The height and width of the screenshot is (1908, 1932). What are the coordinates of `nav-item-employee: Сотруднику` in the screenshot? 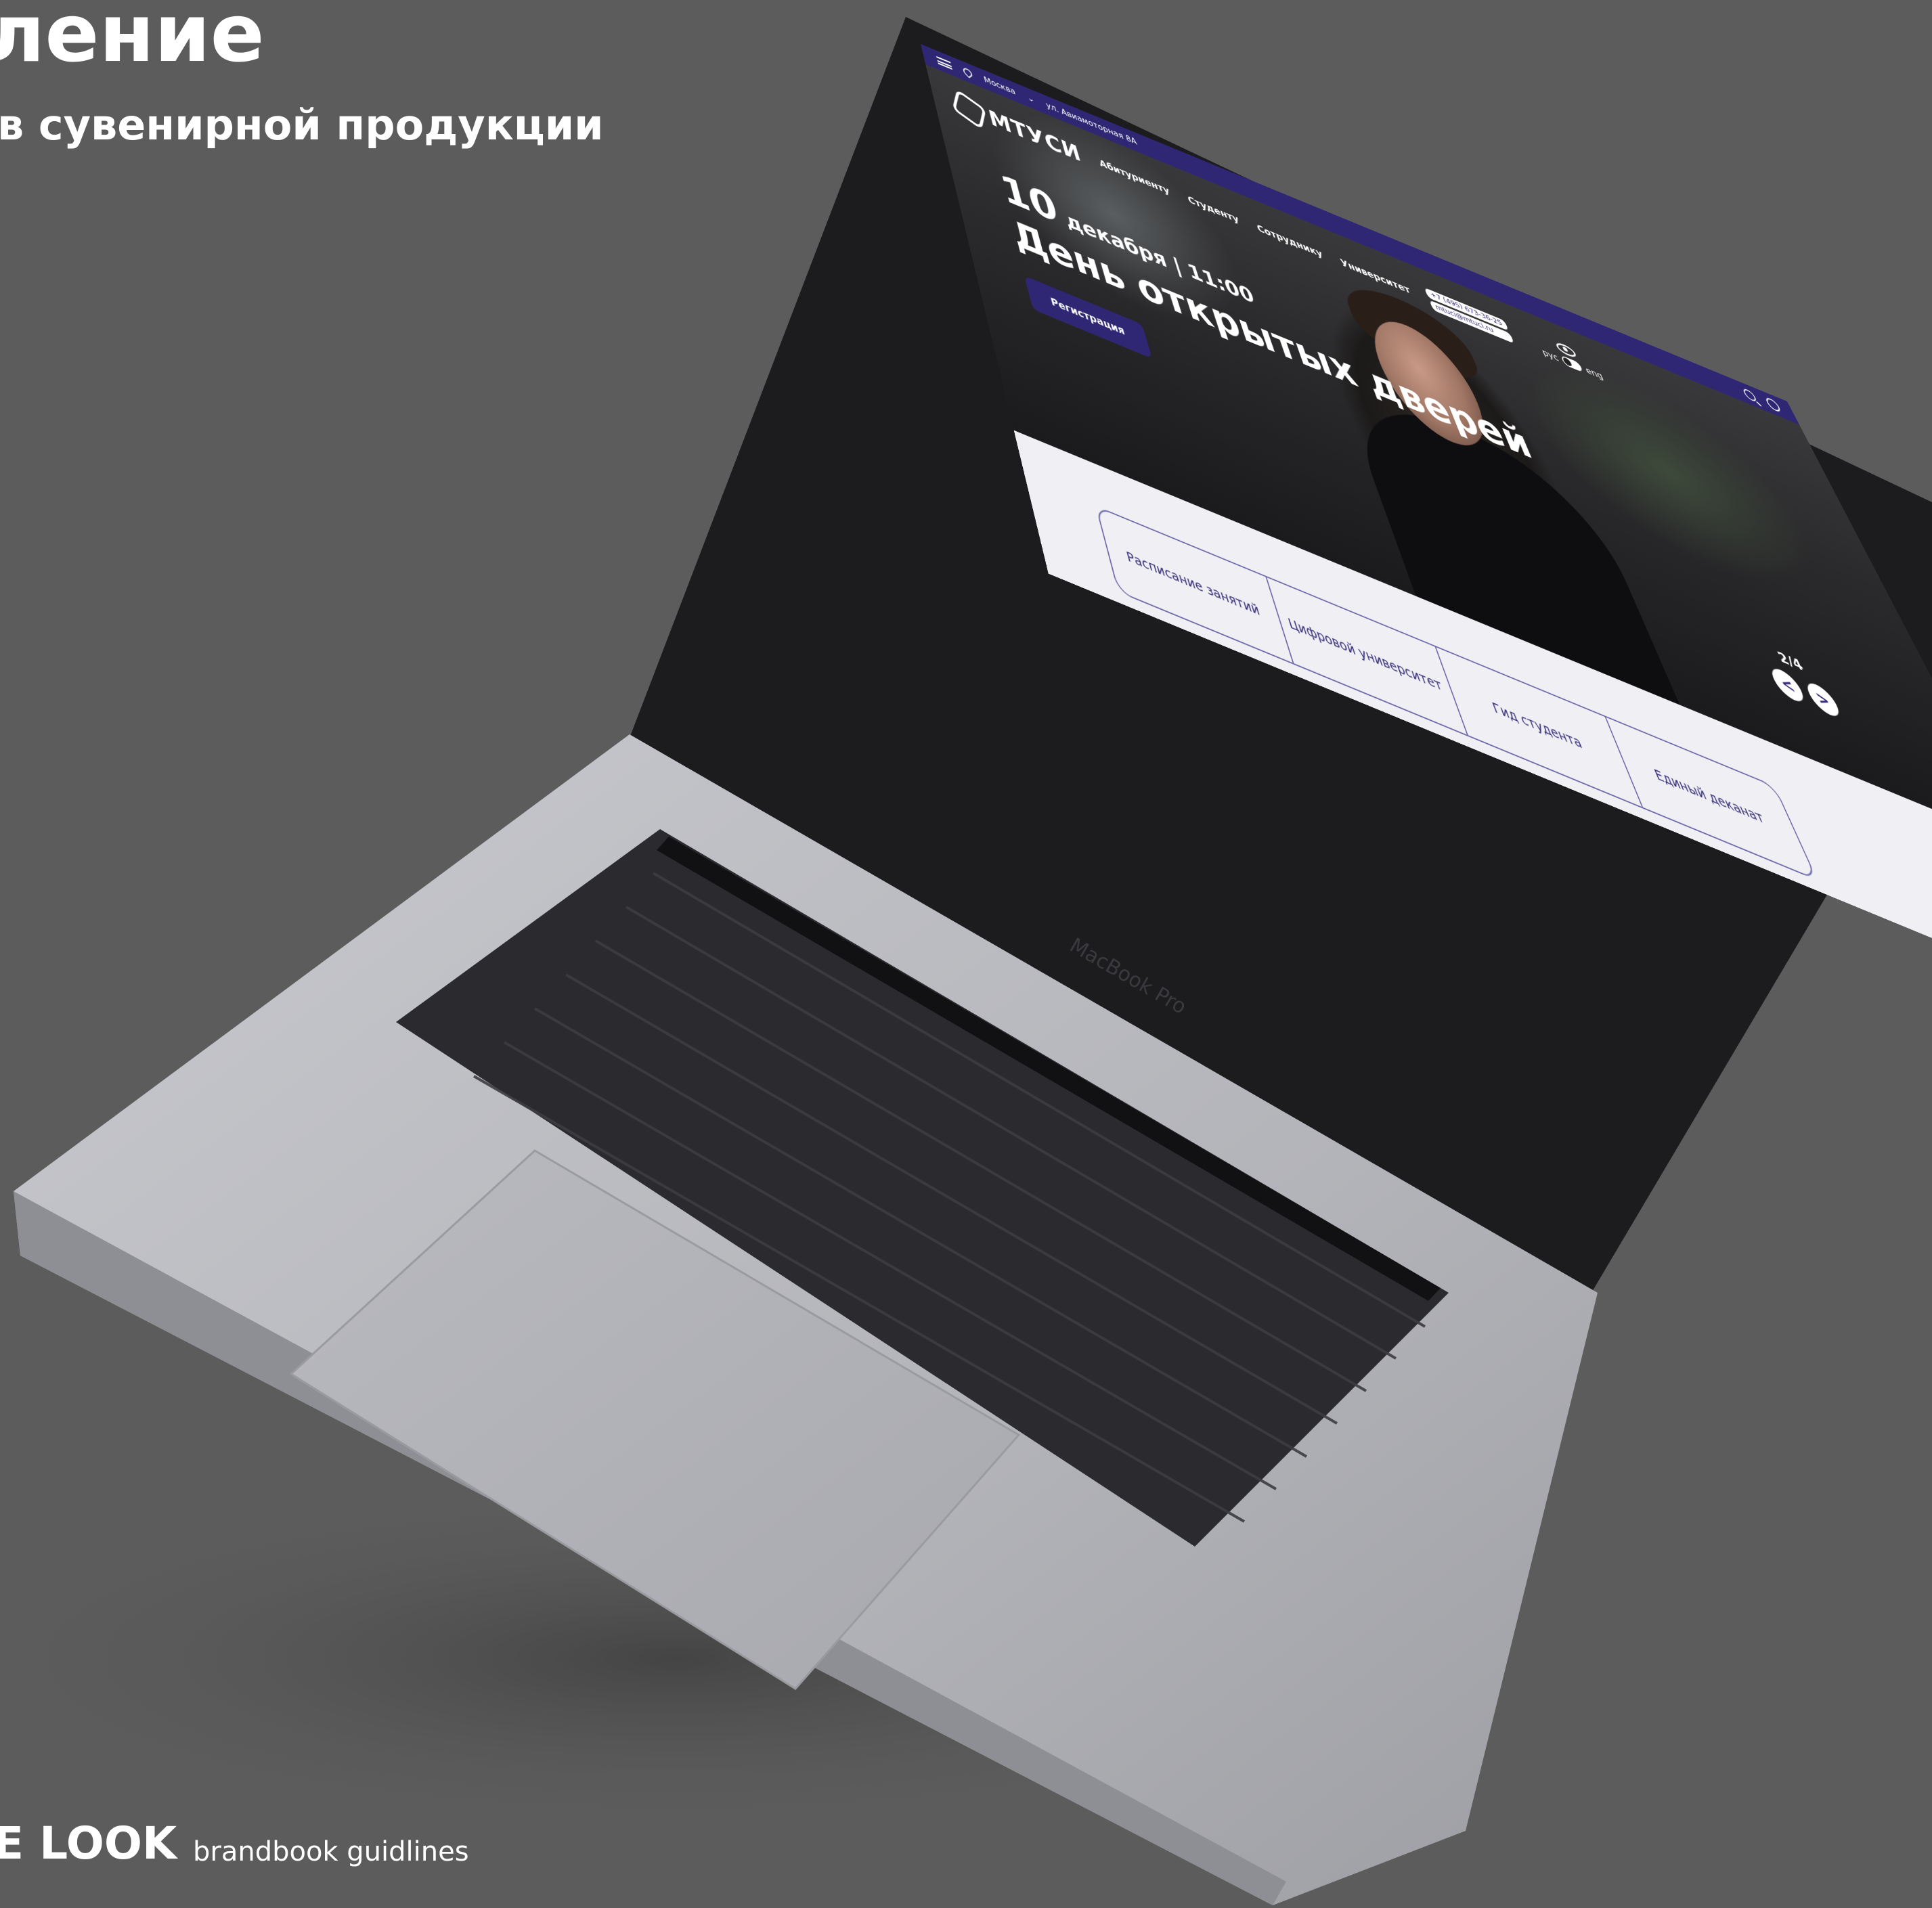 It's located at (1290, 241).